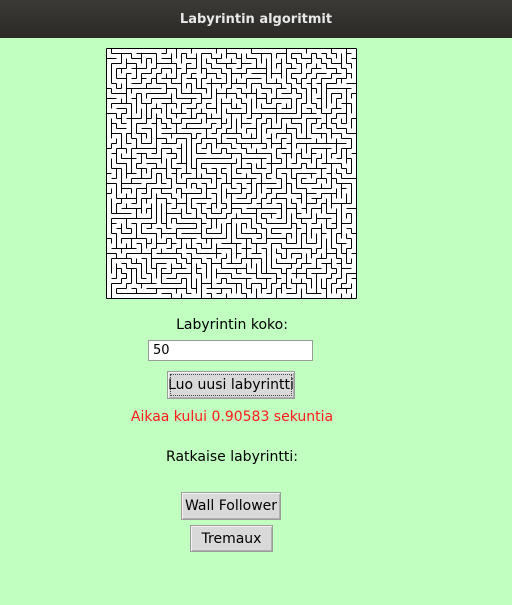 This screenshot has width=512, height=605. What do you see at coordinates (230, 350) in the screenshot?
I see `maze-size-input` at bounding box center [230, 350].